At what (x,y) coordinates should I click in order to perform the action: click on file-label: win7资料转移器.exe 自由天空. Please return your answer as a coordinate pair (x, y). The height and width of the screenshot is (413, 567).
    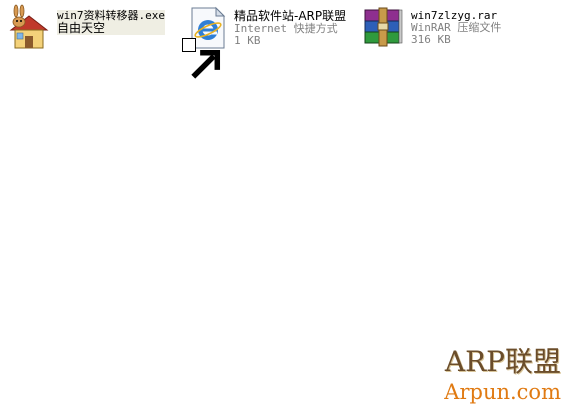
    Looking at the image, I should click on (111, 19).